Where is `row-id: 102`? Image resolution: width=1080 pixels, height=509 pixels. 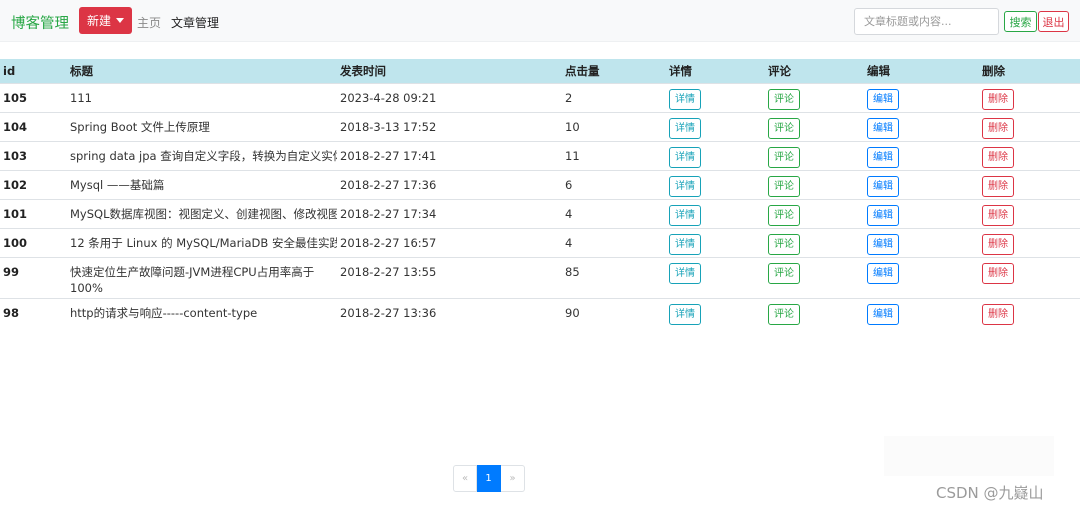
row-id: 102 is located at coordinates (15, 184).